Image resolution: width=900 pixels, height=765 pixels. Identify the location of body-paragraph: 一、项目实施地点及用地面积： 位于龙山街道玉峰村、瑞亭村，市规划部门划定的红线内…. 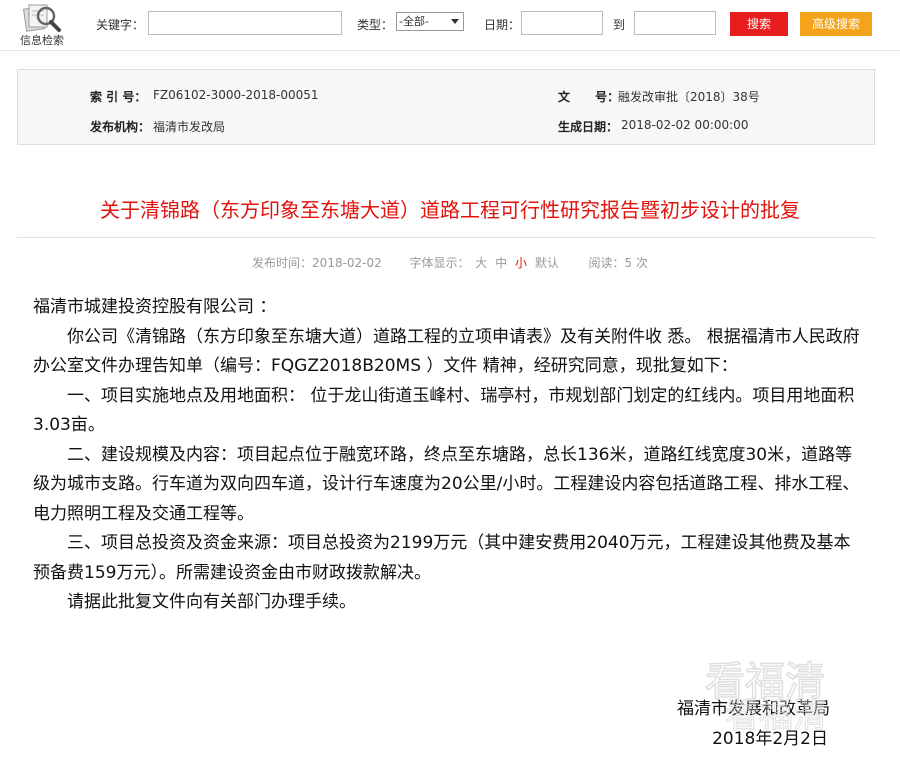
(444, 410).